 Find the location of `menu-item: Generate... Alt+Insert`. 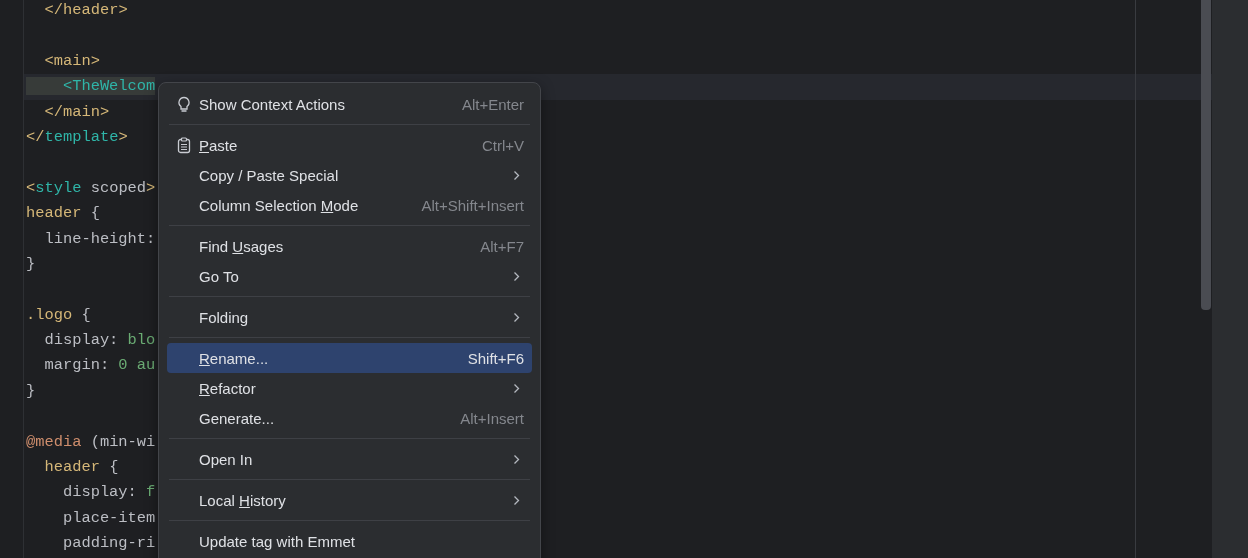

menu-item: Generate... Alt+Insert is located at coordinates (349, 418).